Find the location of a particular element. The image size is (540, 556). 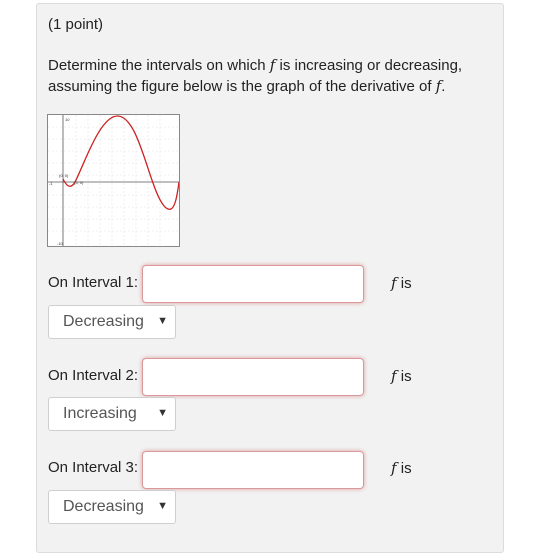

interval-2-input is located at coordinates (253, 377).